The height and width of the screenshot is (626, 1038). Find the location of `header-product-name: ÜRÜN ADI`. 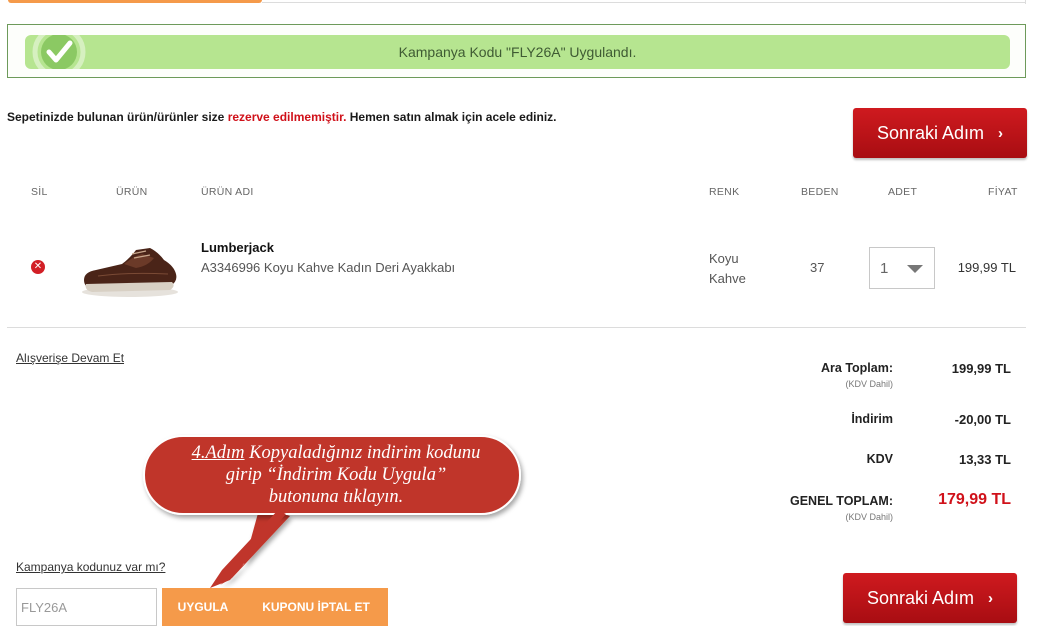

header-product-name: ÜRÜN ADI is located at coordinates (227, 192).